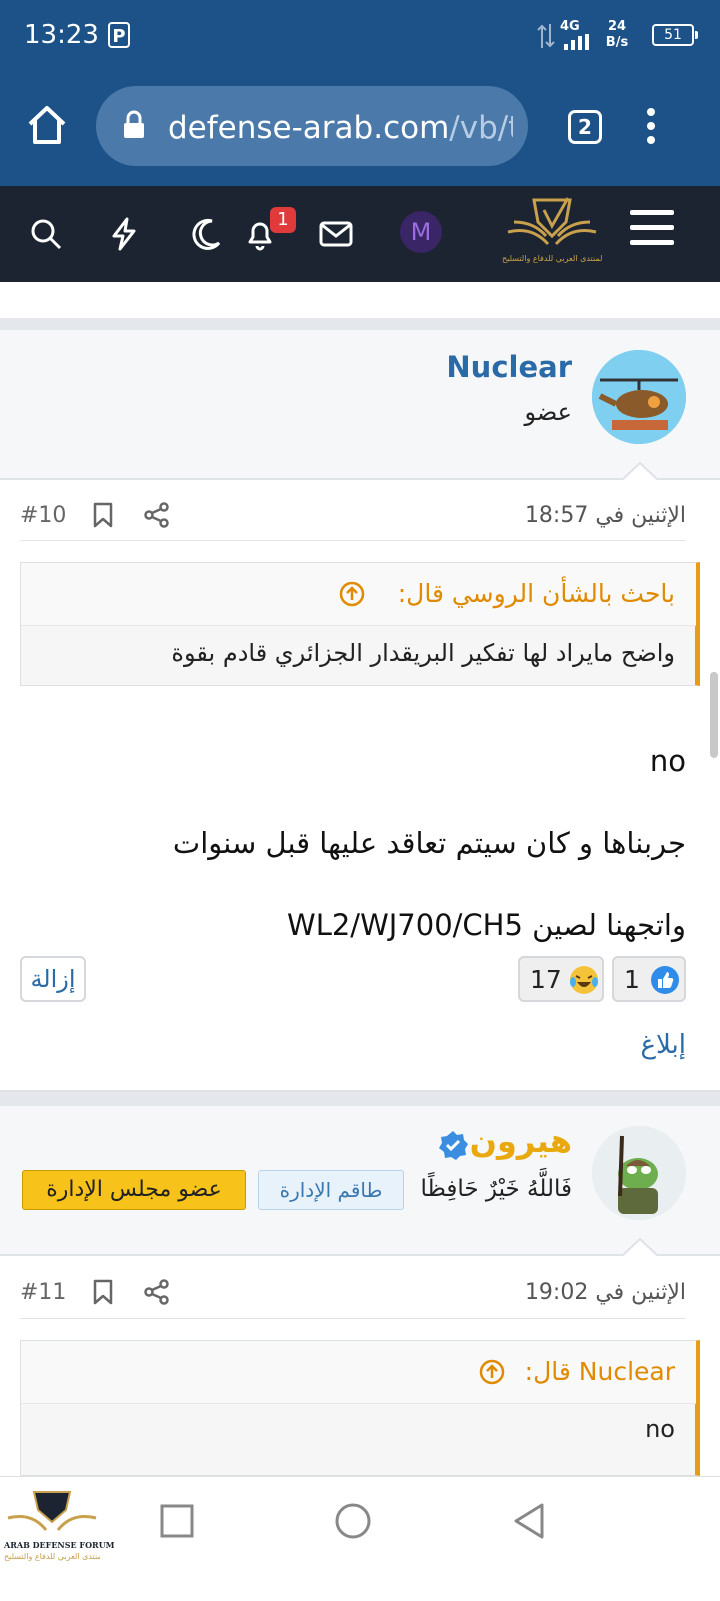 Image resolution: width=720 pixels, height=1601 pixels. I want to click on url-path: /vb/th, so click(481, 128).